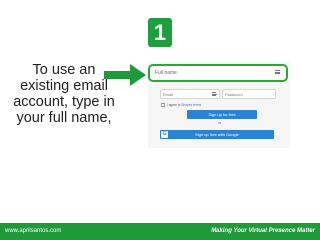 Image resolution: width=320 pixels, height=240 pixels. Describe the element at coordinates (249, 94) in the screenshot. I see `password-input: Password` at that location.